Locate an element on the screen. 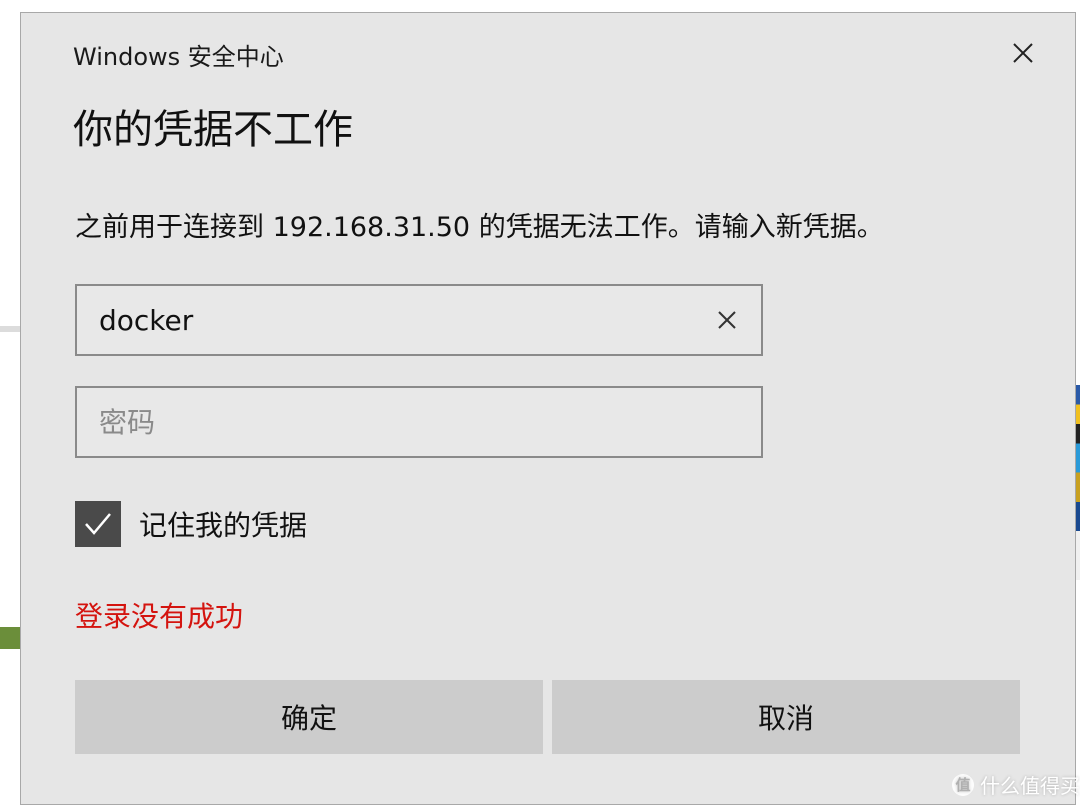  close-icon is located at coordinates (1023, 53).